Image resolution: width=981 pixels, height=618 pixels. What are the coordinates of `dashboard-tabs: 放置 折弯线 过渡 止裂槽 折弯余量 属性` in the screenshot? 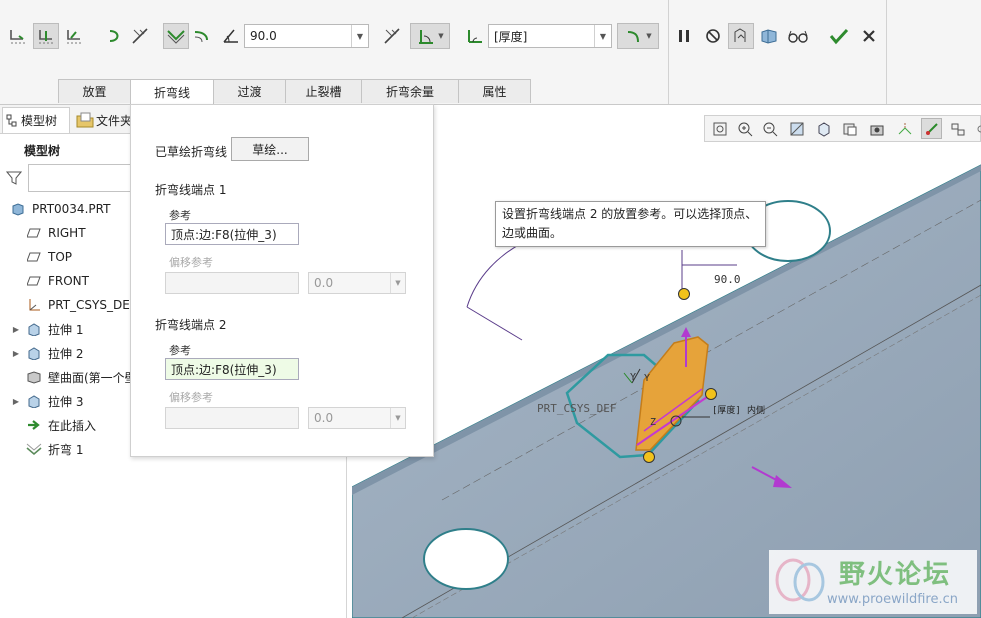 It's located at (294, 92).